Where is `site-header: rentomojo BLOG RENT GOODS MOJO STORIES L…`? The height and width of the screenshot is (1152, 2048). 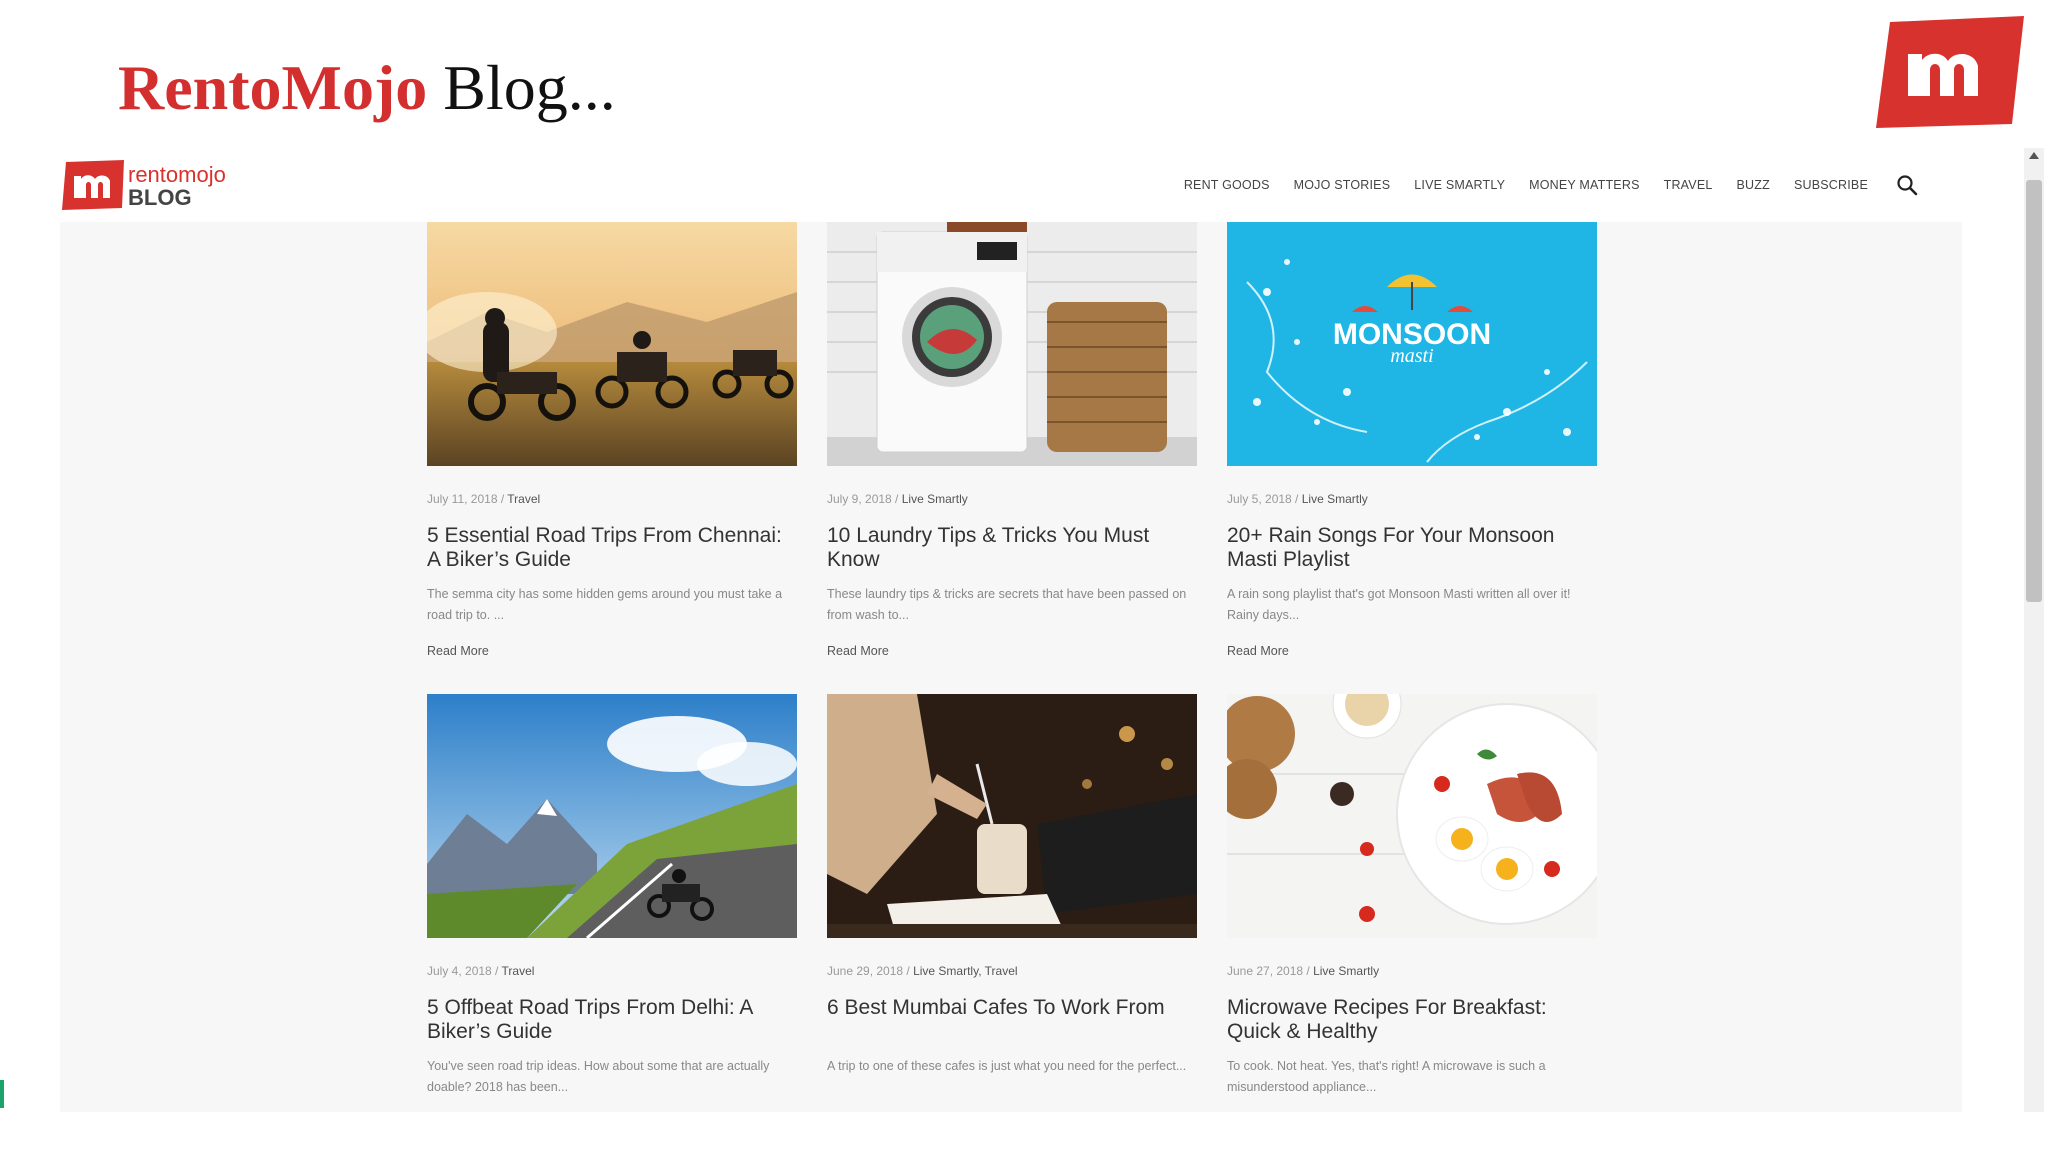
site-header: rentomojo BLOG RENT GOODS MOJO STORIES L… is located at coordinates (1011, 185).